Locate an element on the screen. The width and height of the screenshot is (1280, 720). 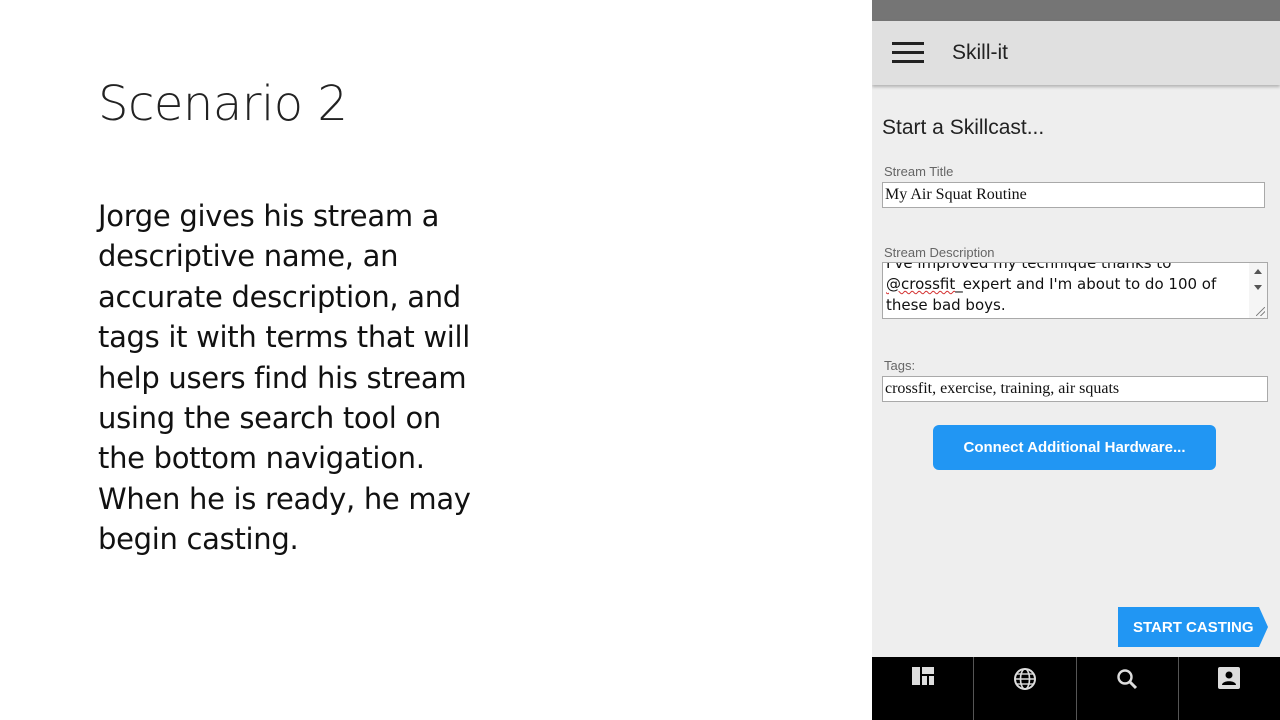
stream-title-input: My Air Squat Routine is located at coordinates (1073, 195).